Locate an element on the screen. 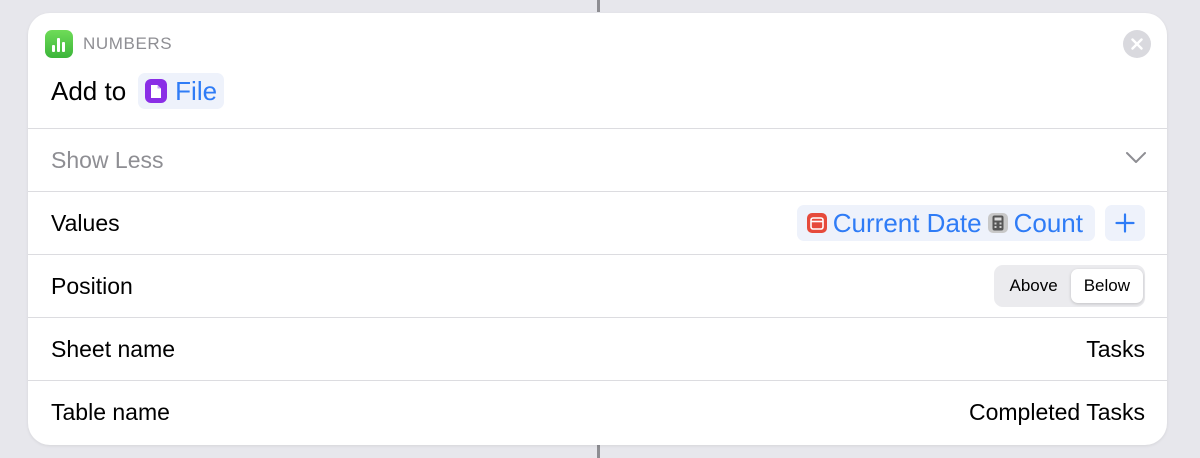 Image resolution: width=1200 pixels, height=458 pixels. show-less-row: Show Less is located at coordinates (597, 160).